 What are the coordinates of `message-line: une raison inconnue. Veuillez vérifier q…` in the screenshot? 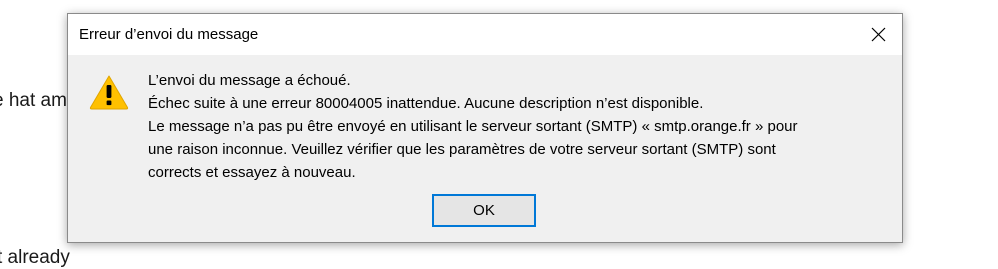 It's located at (462, 149).